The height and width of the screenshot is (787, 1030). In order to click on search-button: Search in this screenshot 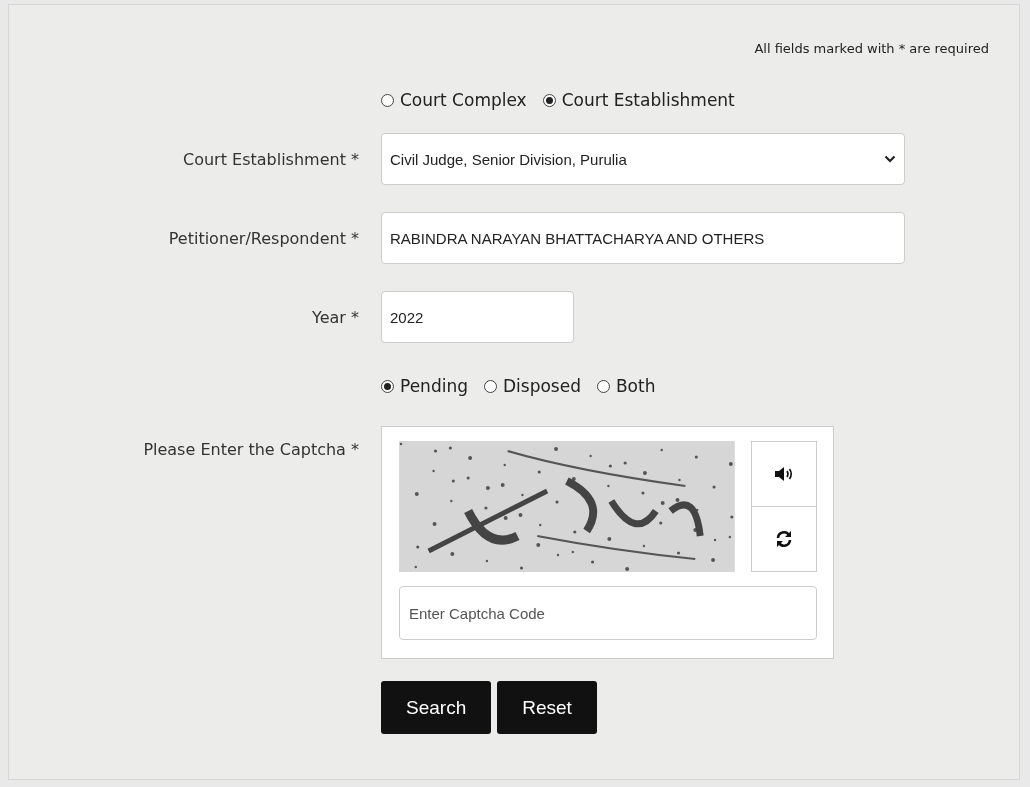, I will do `click(436, 707)`.